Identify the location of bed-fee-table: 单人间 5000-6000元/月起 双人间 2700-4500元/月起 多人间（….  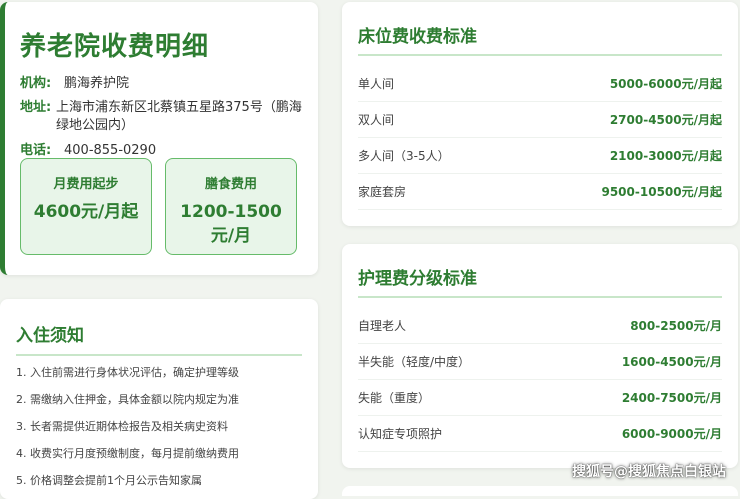
(540, 138).